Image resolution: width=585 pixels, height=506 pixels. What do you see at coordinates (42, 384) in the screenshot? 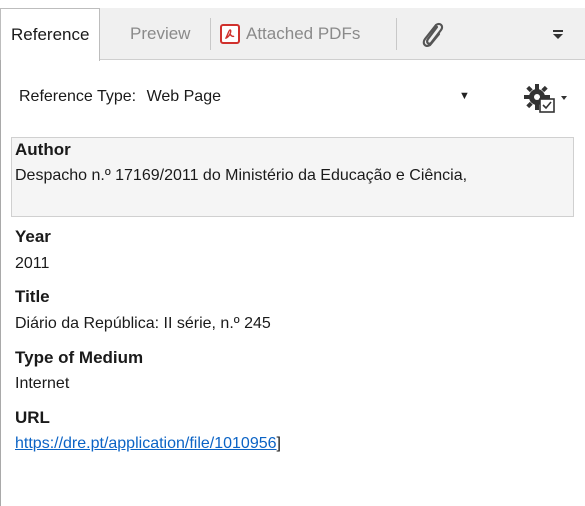
I see `medium-value: Internet` at bounding box center [42, 384].